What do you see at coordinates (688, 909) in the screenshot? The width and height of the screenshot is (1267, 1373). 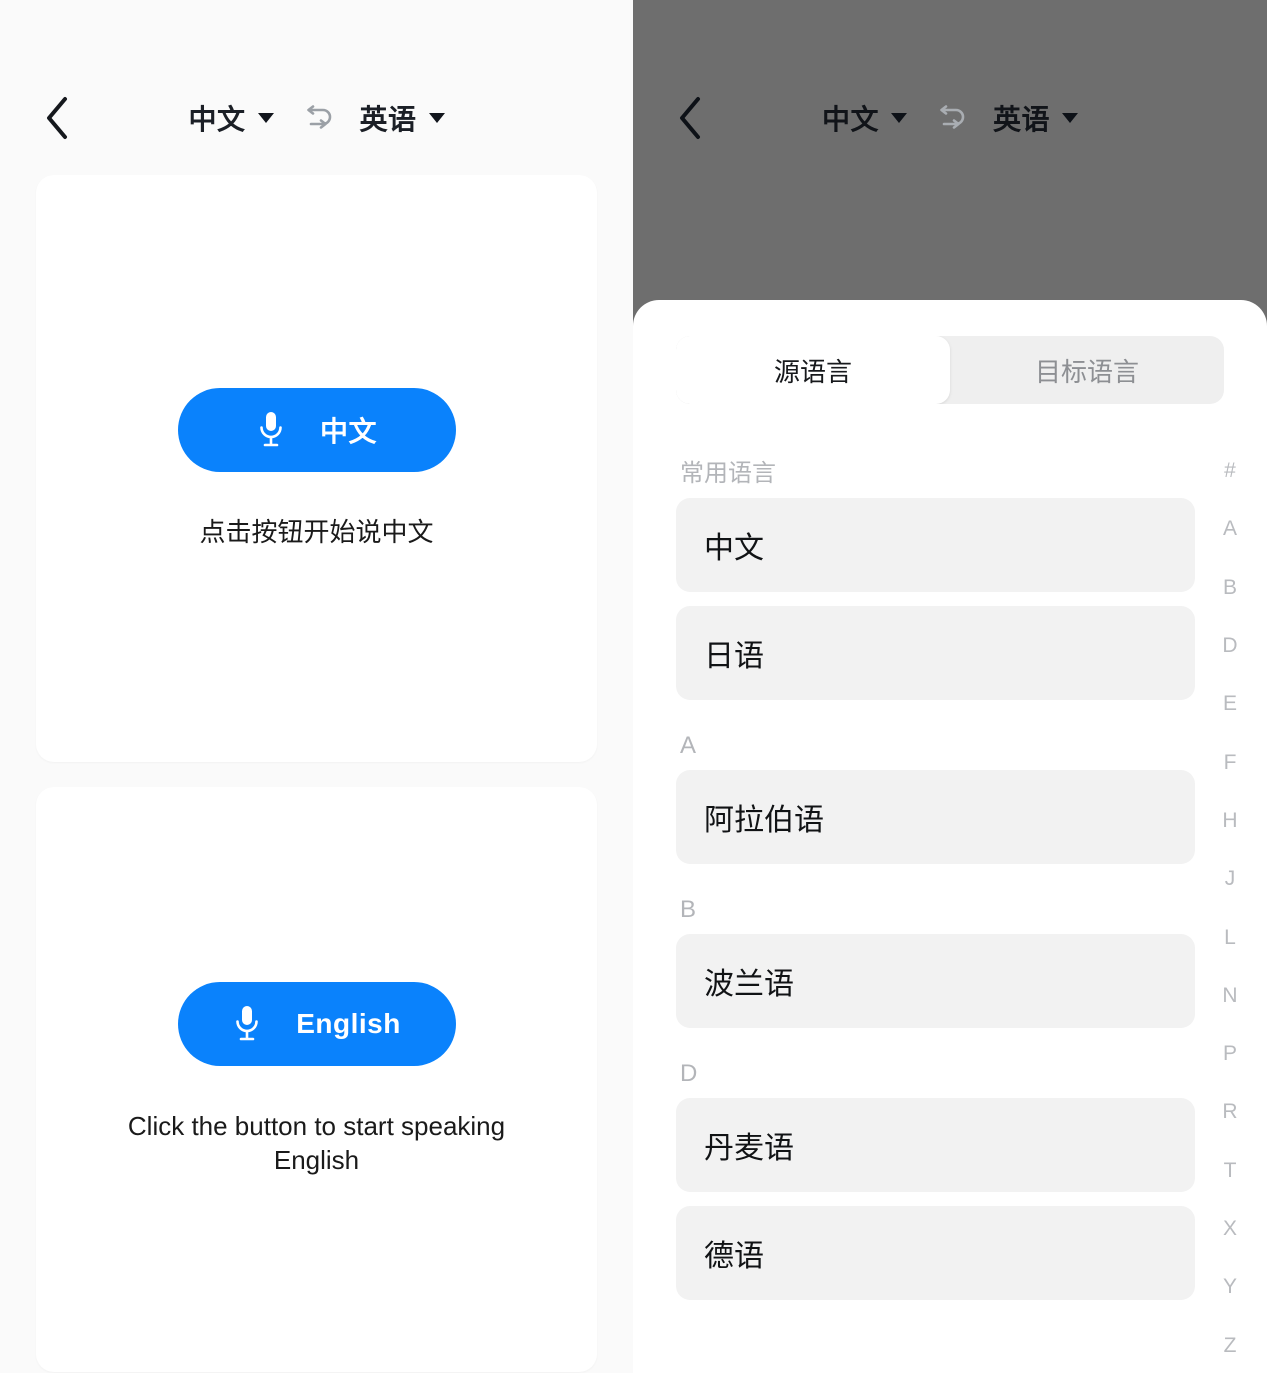 I see `section-header-b: B` at bounding box center [688, 909].